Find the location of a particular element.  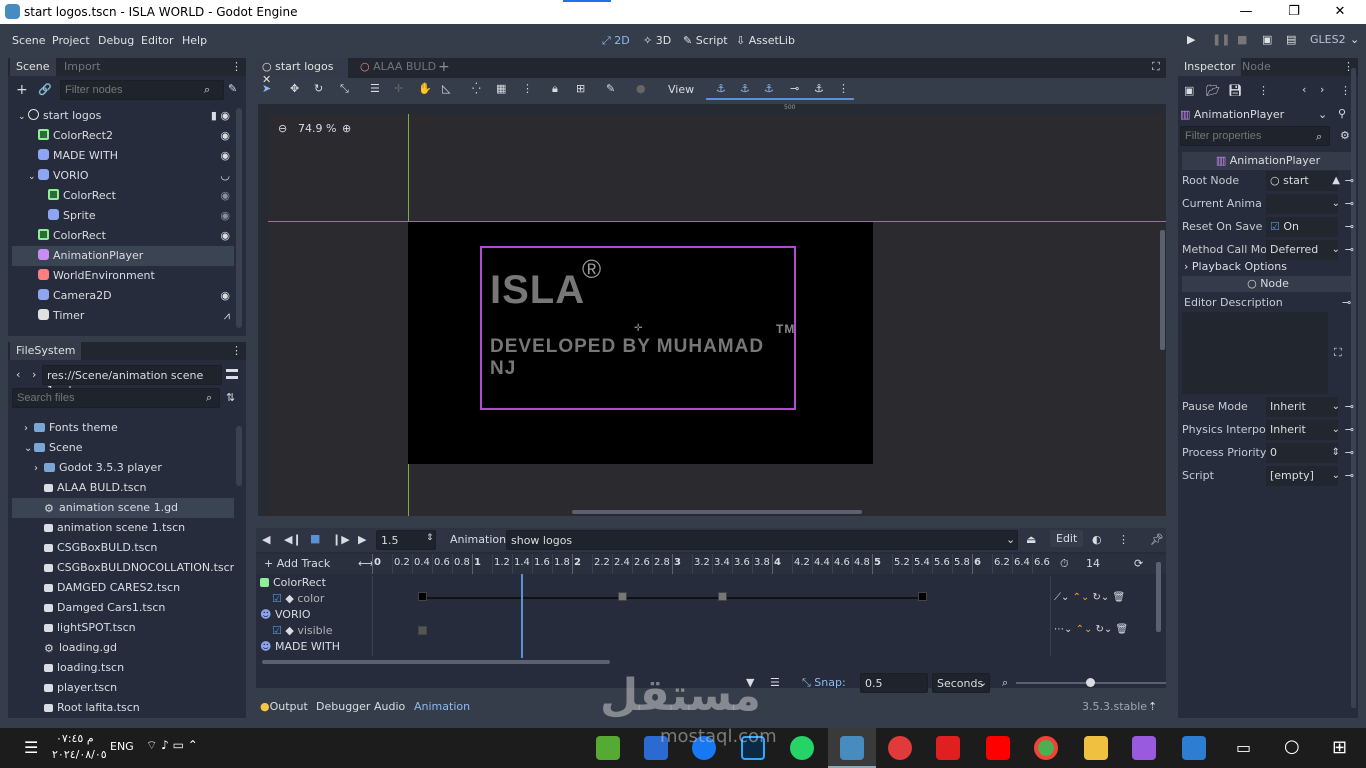

notifications-icon: ☰ is located at coordinates (31, 747).